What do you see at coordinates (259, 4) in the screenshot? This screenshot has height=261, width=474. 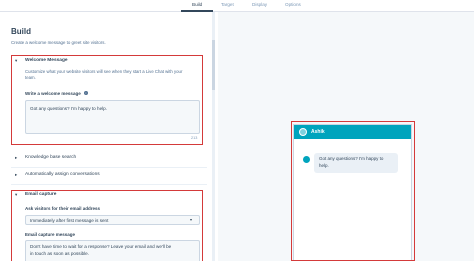 I see `tab-display: Display` at bounding box center [259, 4].